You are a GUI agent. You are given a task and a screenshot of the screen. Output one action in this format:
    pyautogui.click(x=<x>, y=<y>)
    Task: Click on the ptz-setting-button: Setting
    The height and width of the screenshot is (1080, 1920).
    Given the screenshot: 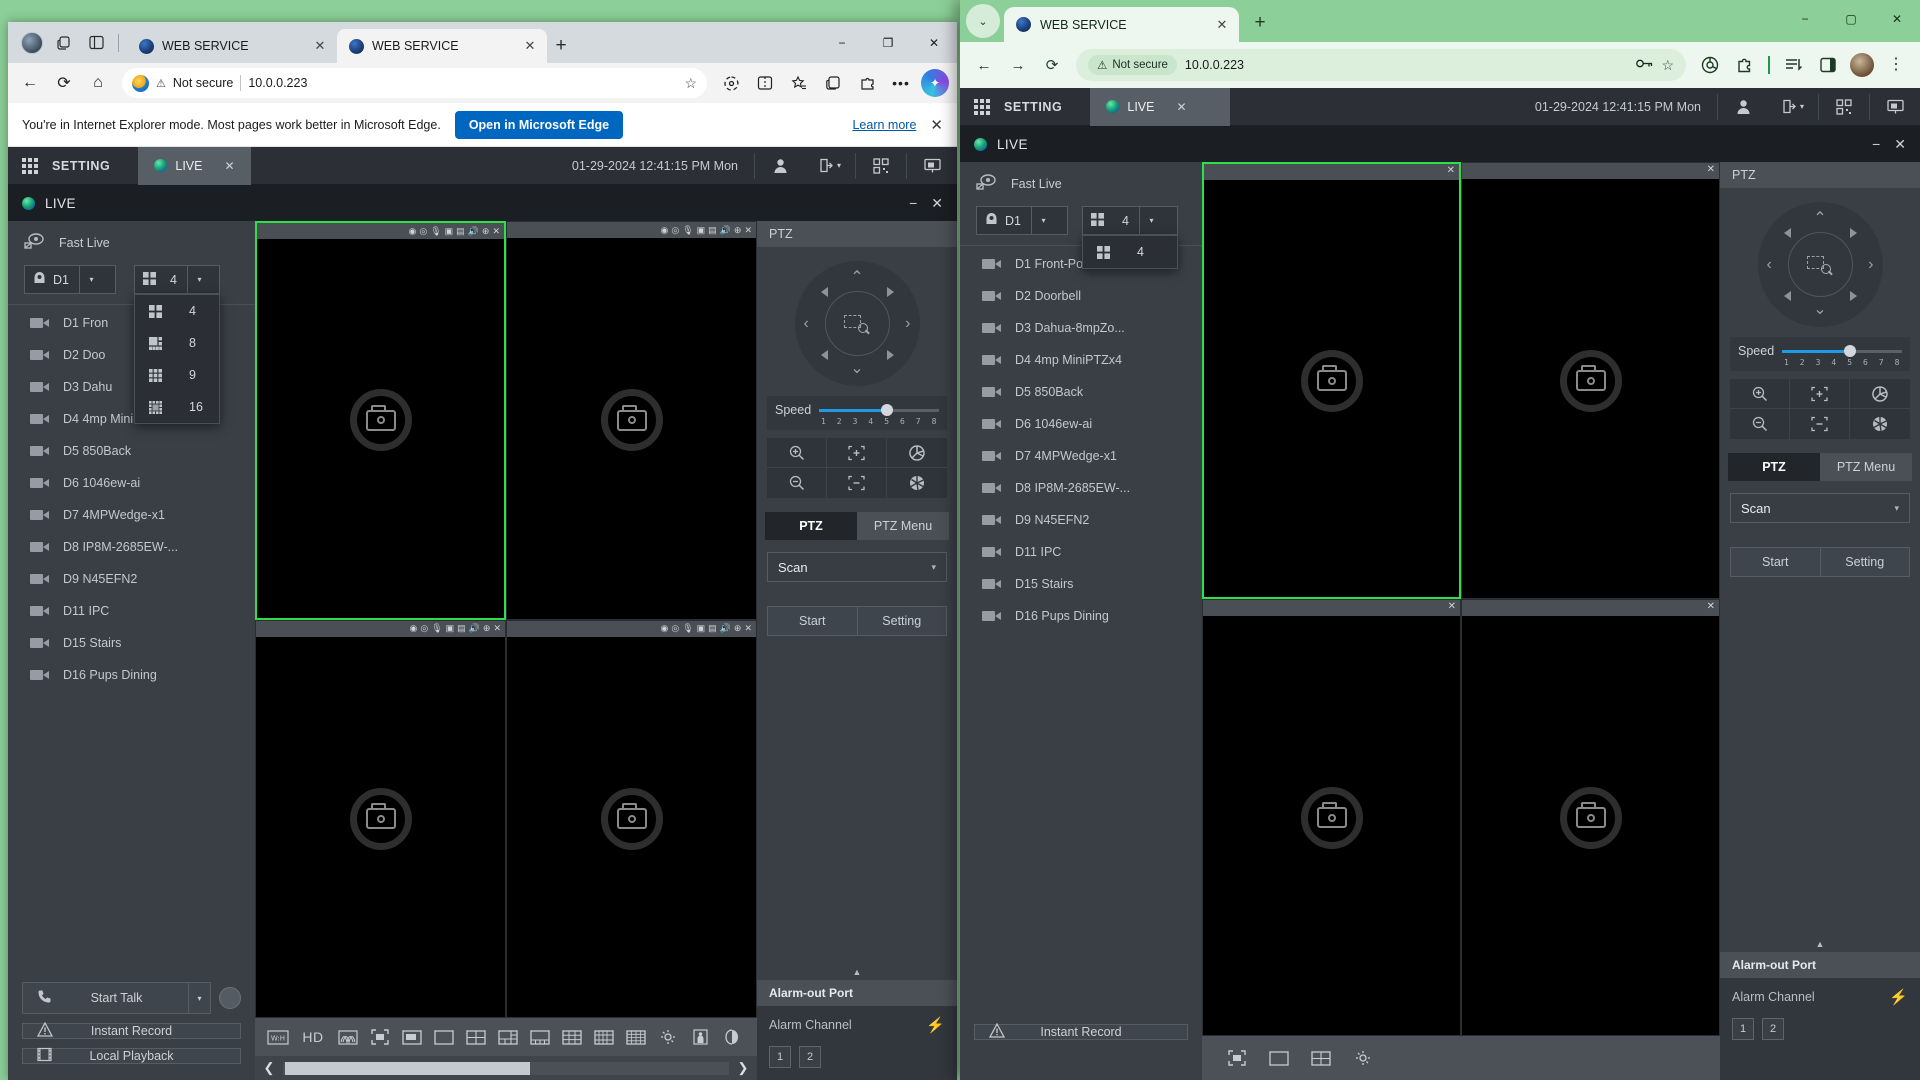 What is the action you would take?
    pyautogui.click(x=902, y=621)
    